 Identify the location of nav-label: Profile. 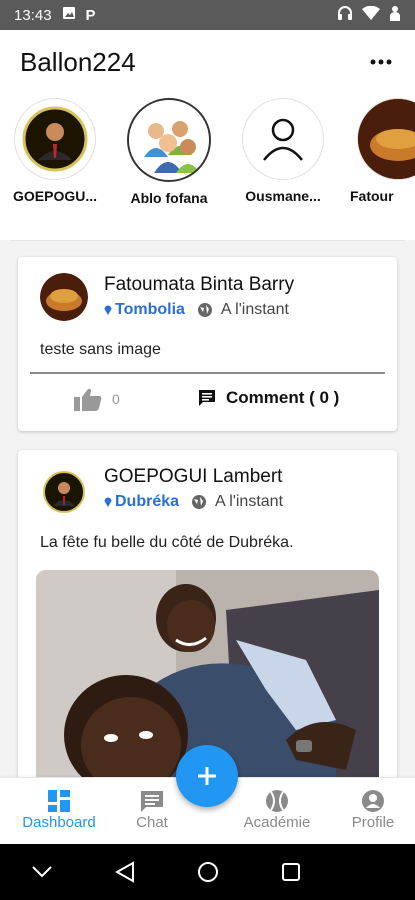
(373, 822).